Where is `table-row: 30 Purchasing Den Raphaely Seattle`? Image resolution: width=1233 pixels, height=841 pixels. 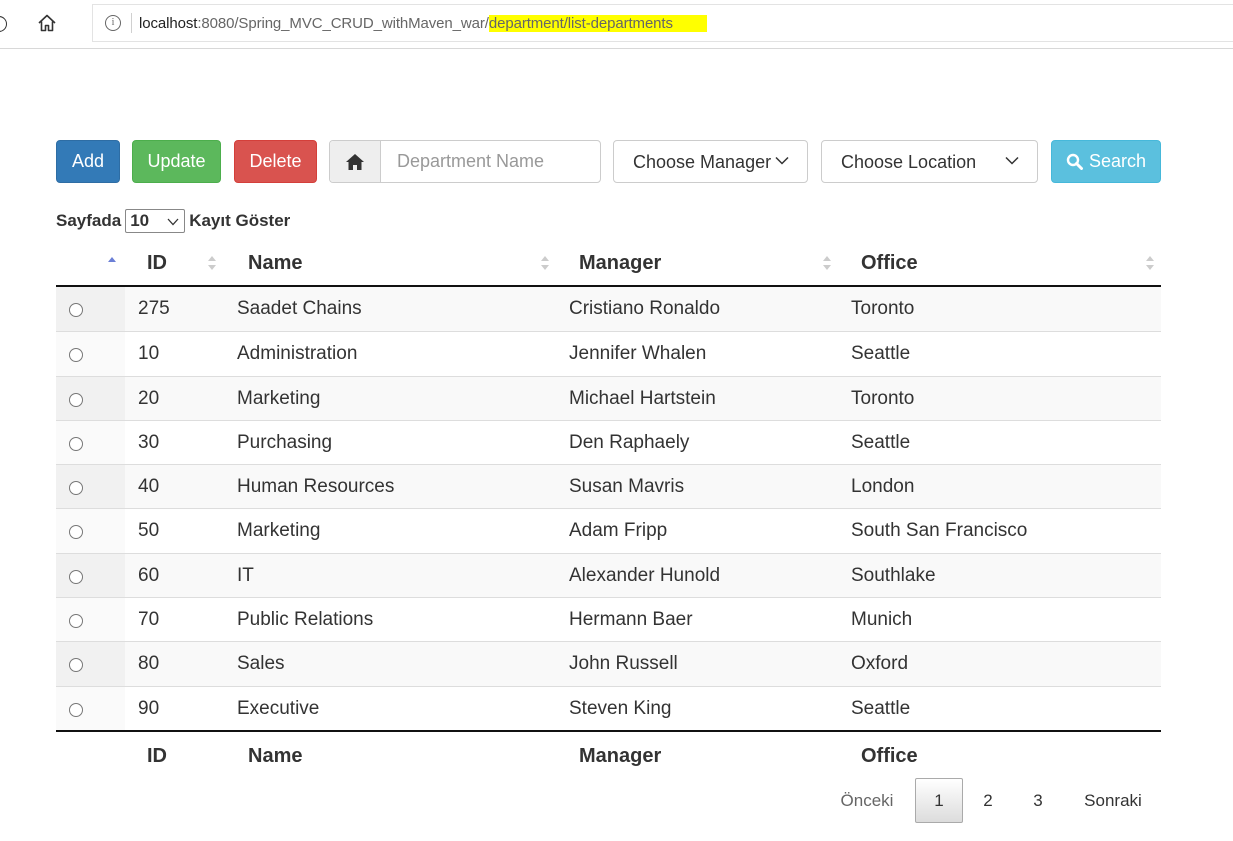
table-row: 30 Purchasing Den Raphaely Seattle is located at coordinates (608, 442).